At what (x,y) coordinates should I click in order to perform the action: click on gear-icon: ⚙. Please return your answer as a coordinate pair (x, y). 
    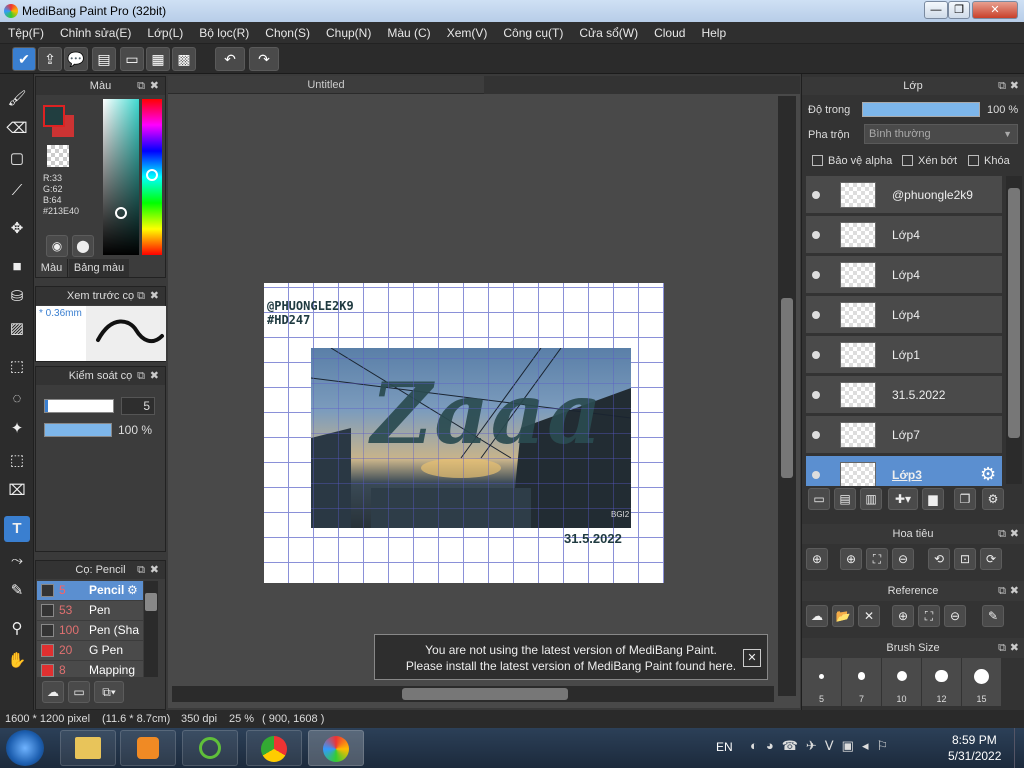
    Looking at the image, I should click on (132, 590).